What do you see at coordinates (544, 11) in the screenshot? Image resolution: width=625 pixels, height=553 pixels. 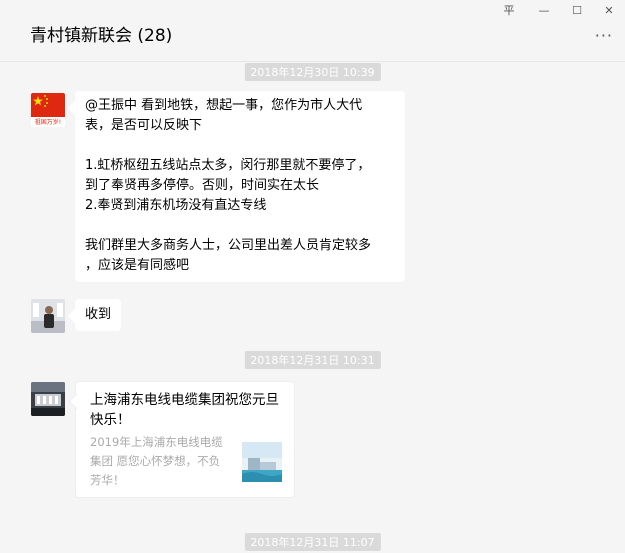 I see `minimize-button: —` at bounding box center [544, 11].